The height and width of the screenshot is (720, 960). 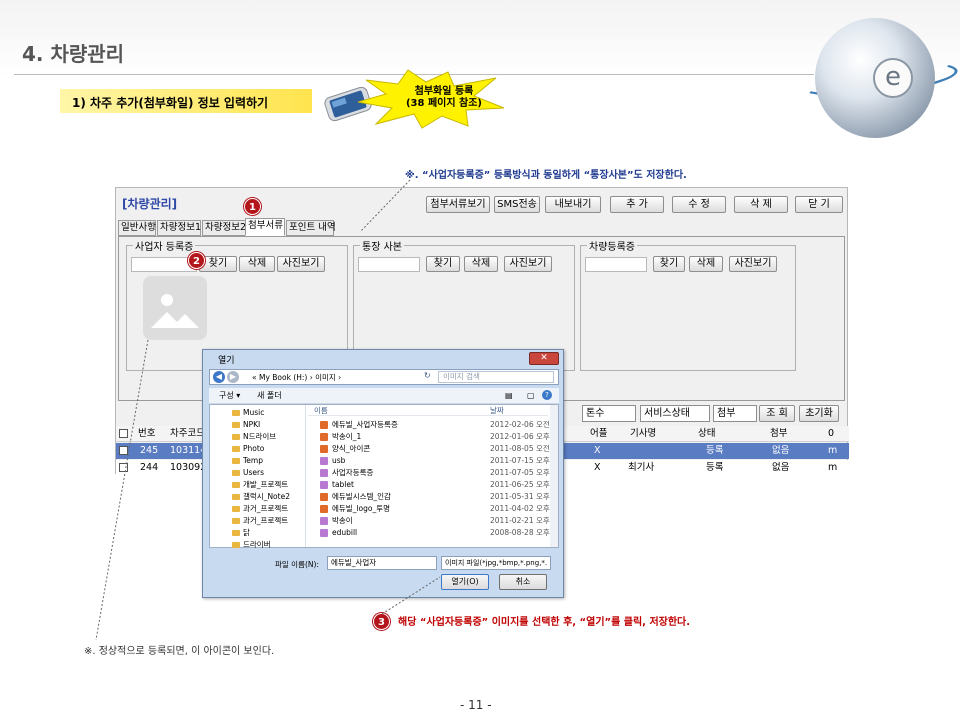 I want to click on cell-driver-code: 103114, so click(x=188, y=450).